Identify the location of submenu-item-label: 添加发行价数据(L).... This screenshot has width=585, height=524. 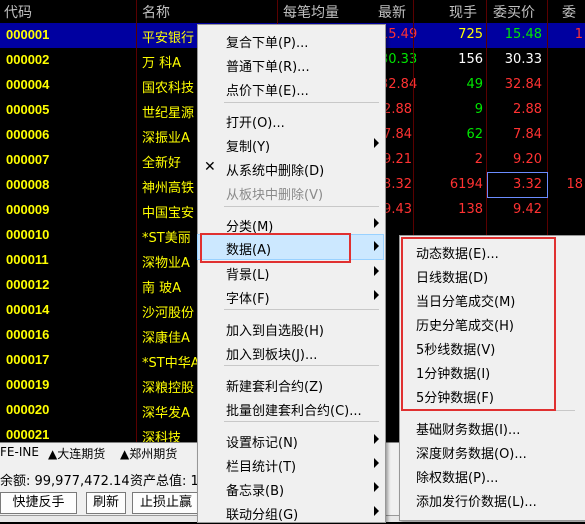
(476, 502).